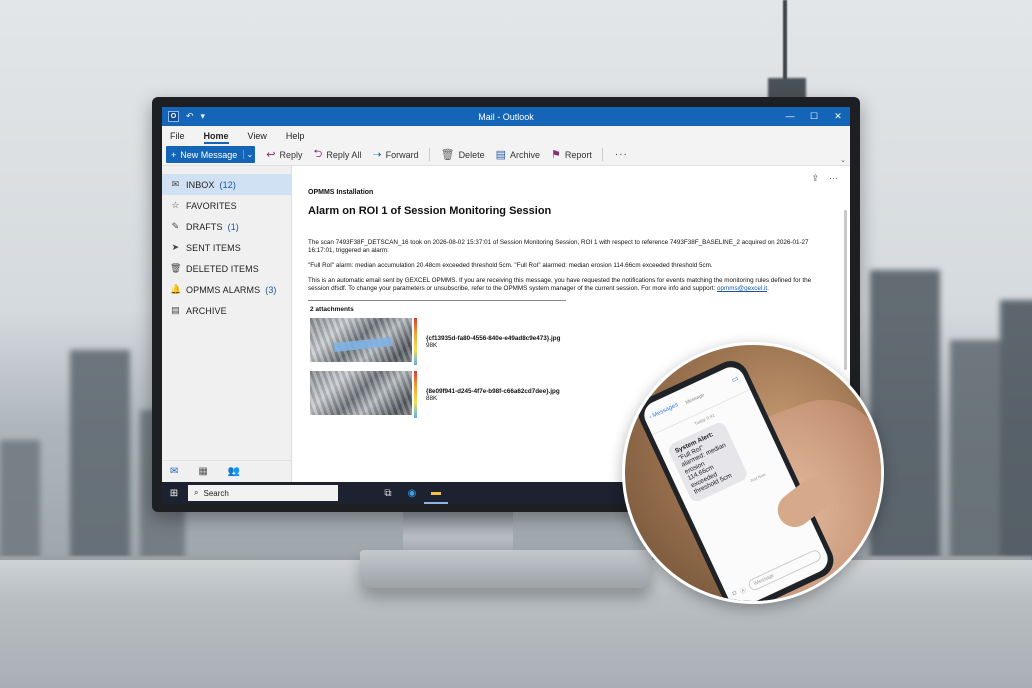 The height and width of the screenshot is (688, 1032). What do you see at coordinates (318, 154) in the screenshot?
I see `reply-all-icon: ⮌` at bounding box center [318, 154].